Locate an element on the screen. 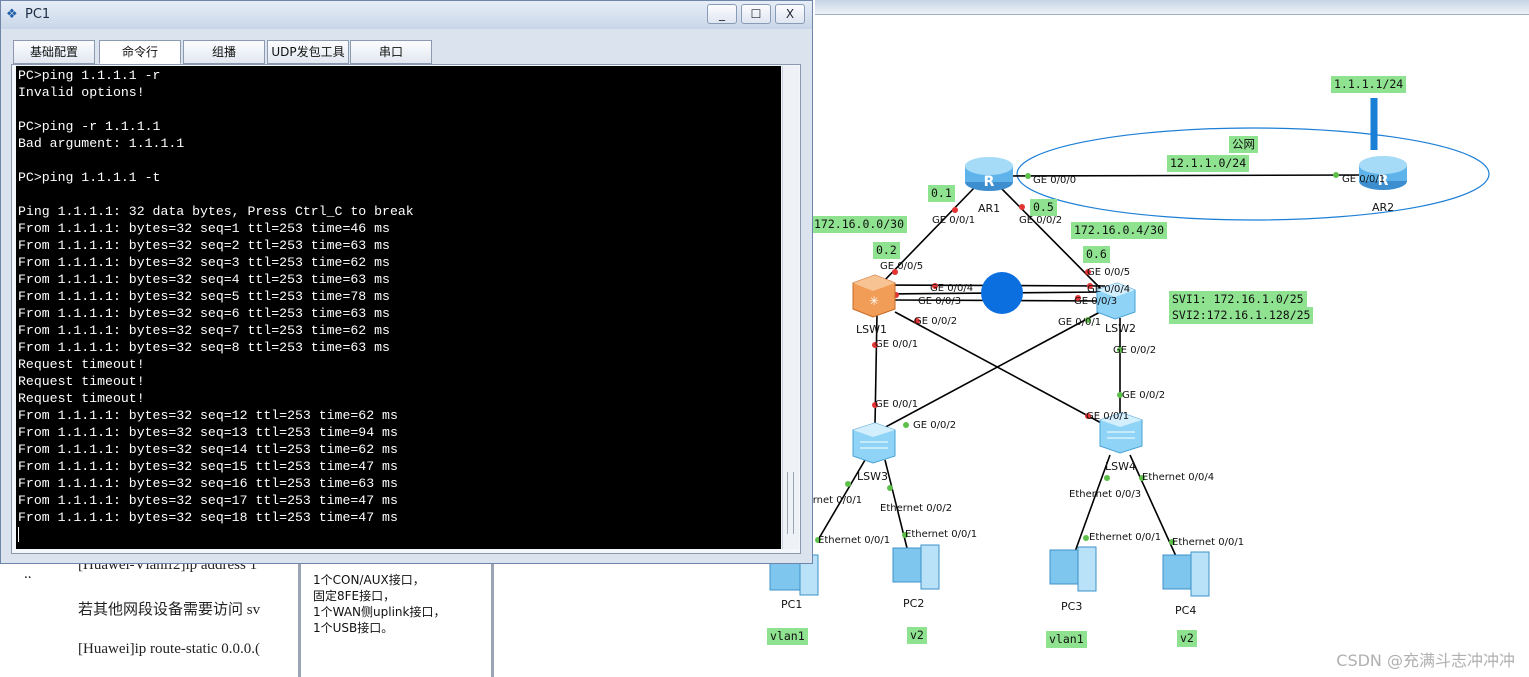 This screenshot has height=677, width=1529. node-name-pc4: PC4 is located at coordinates (1186, 610).